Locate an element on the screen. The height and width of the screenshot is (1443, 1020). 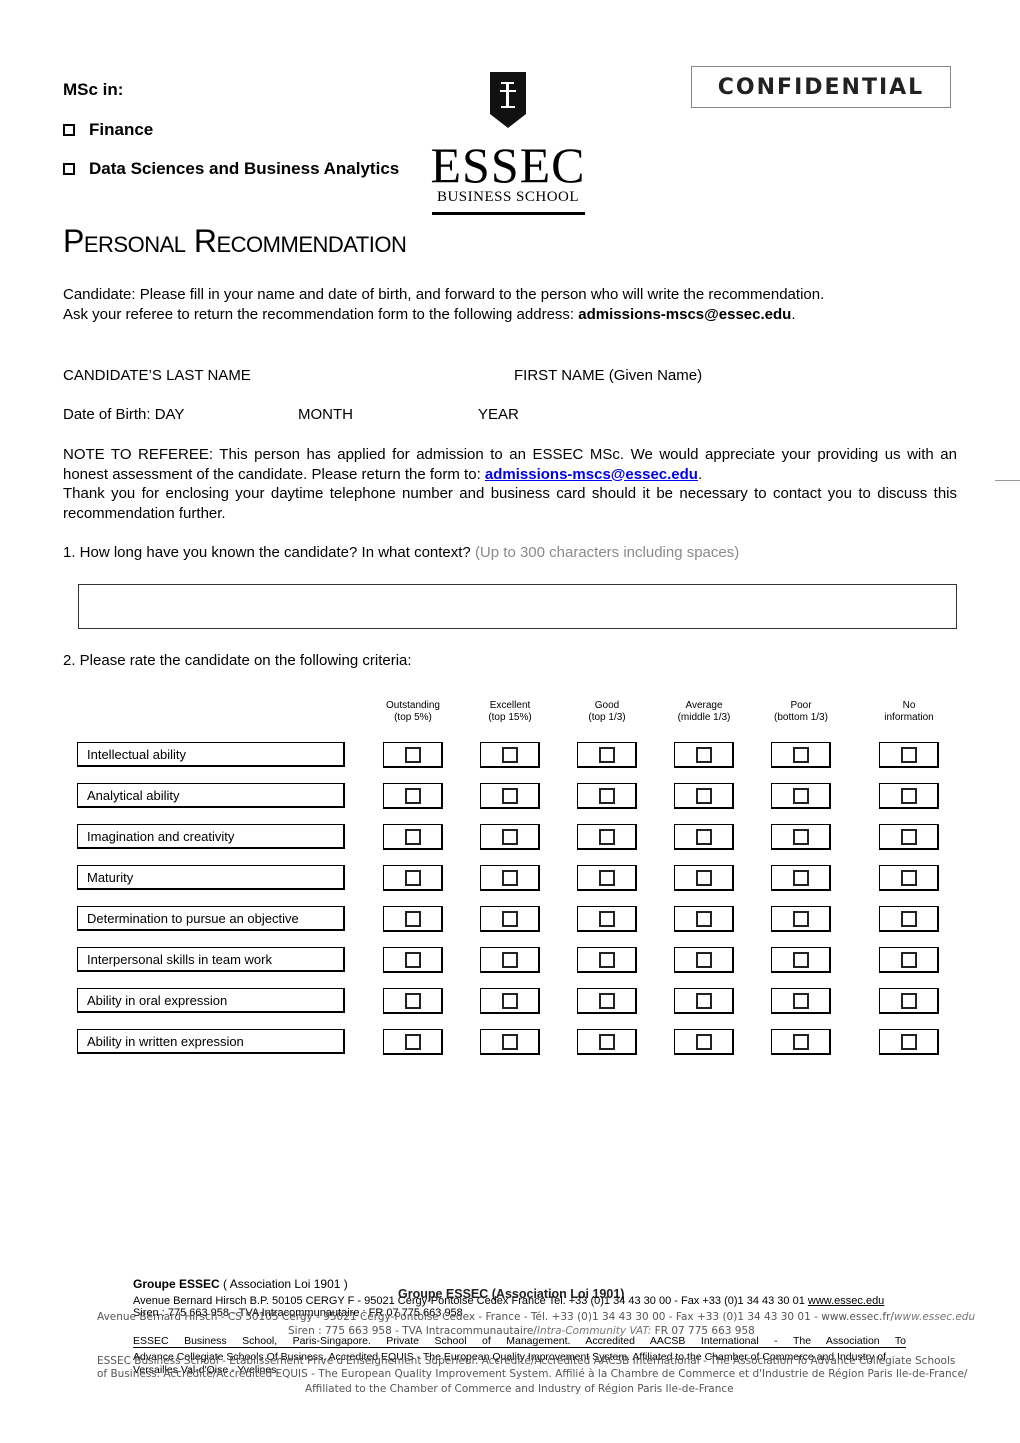
program-option-finance: Finance is located at coordinates (108, 130).